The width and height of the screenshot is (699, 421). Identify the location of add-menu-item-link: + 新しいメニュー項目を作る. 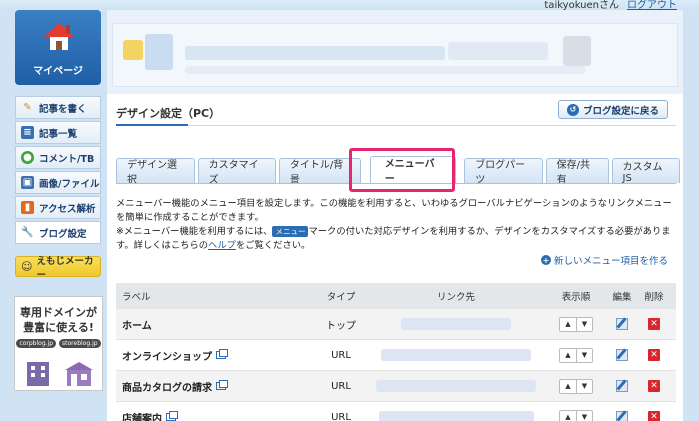
(604, 260).